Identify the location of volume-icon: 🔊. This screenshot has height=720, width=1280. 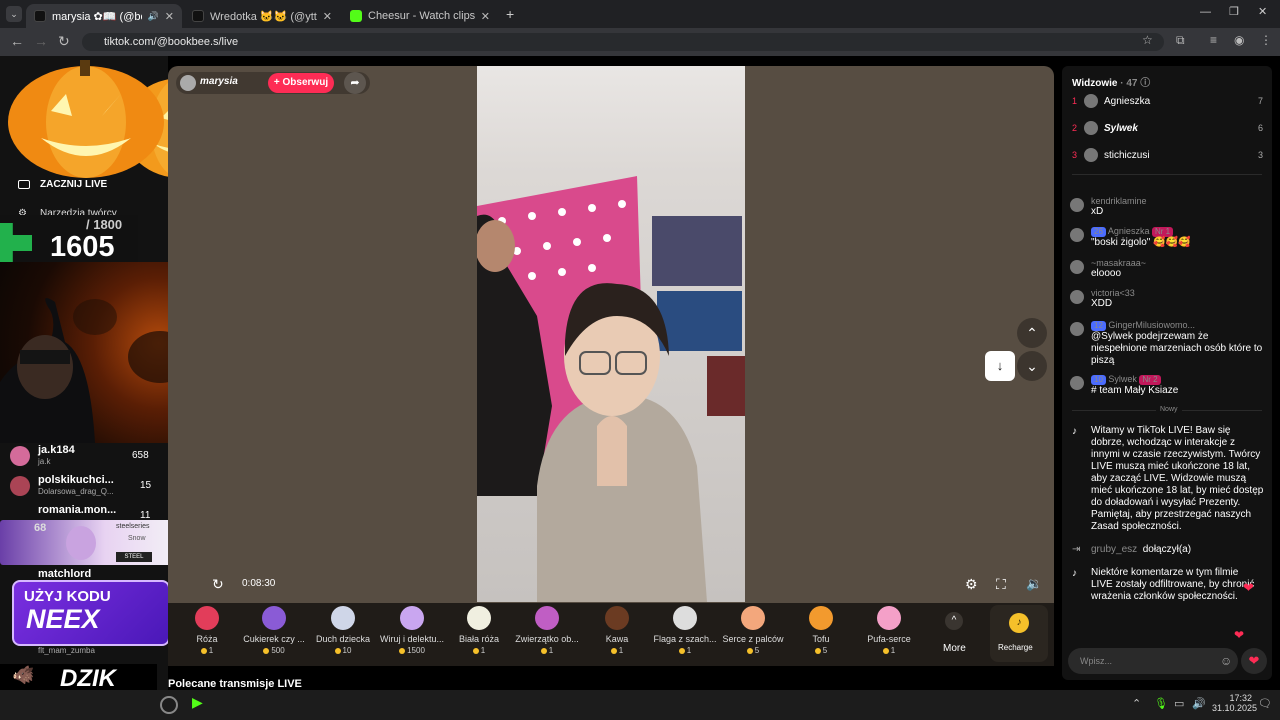
(1199, 703).